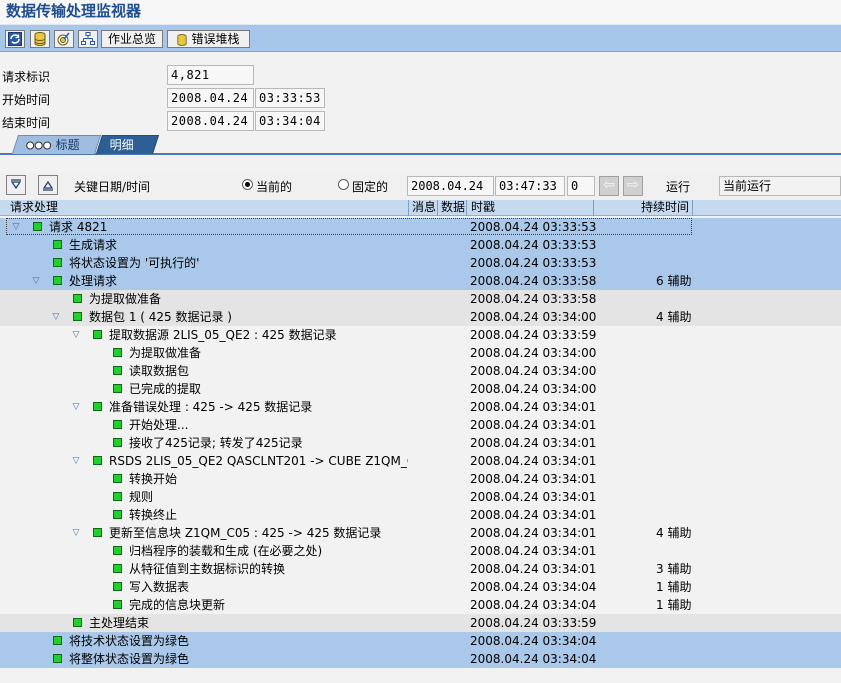  I want to click on expand-all-button, so click(16, 185).